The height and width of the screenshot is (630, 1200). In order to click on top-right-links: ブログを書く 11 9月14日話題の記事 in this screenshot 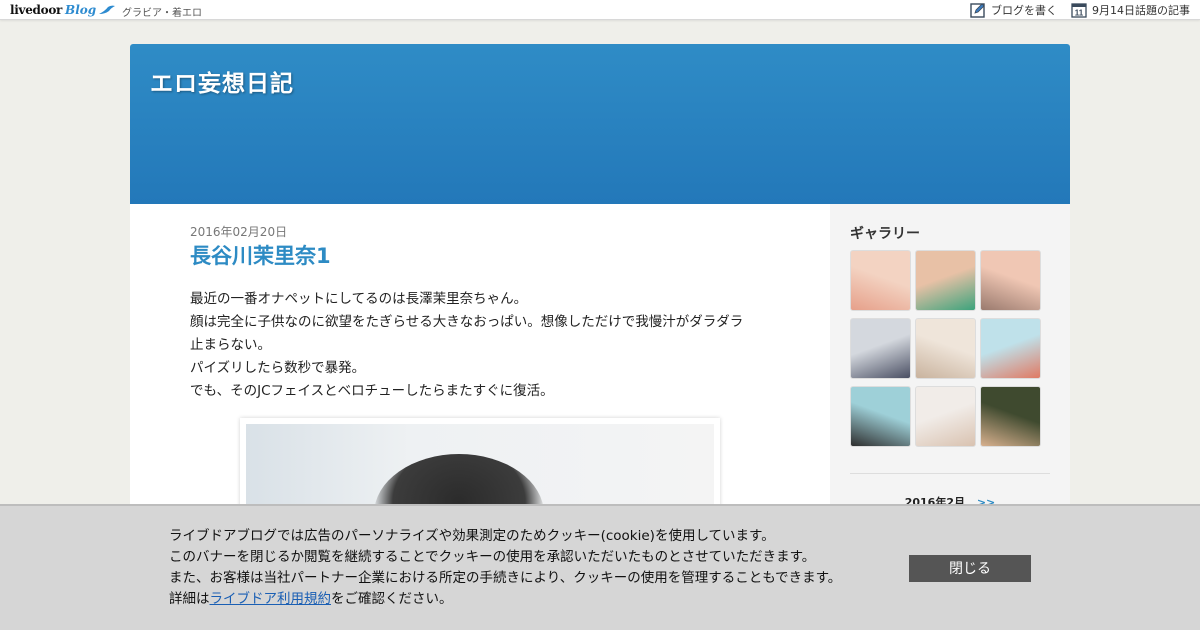, I will do `click(1080, 10)`.